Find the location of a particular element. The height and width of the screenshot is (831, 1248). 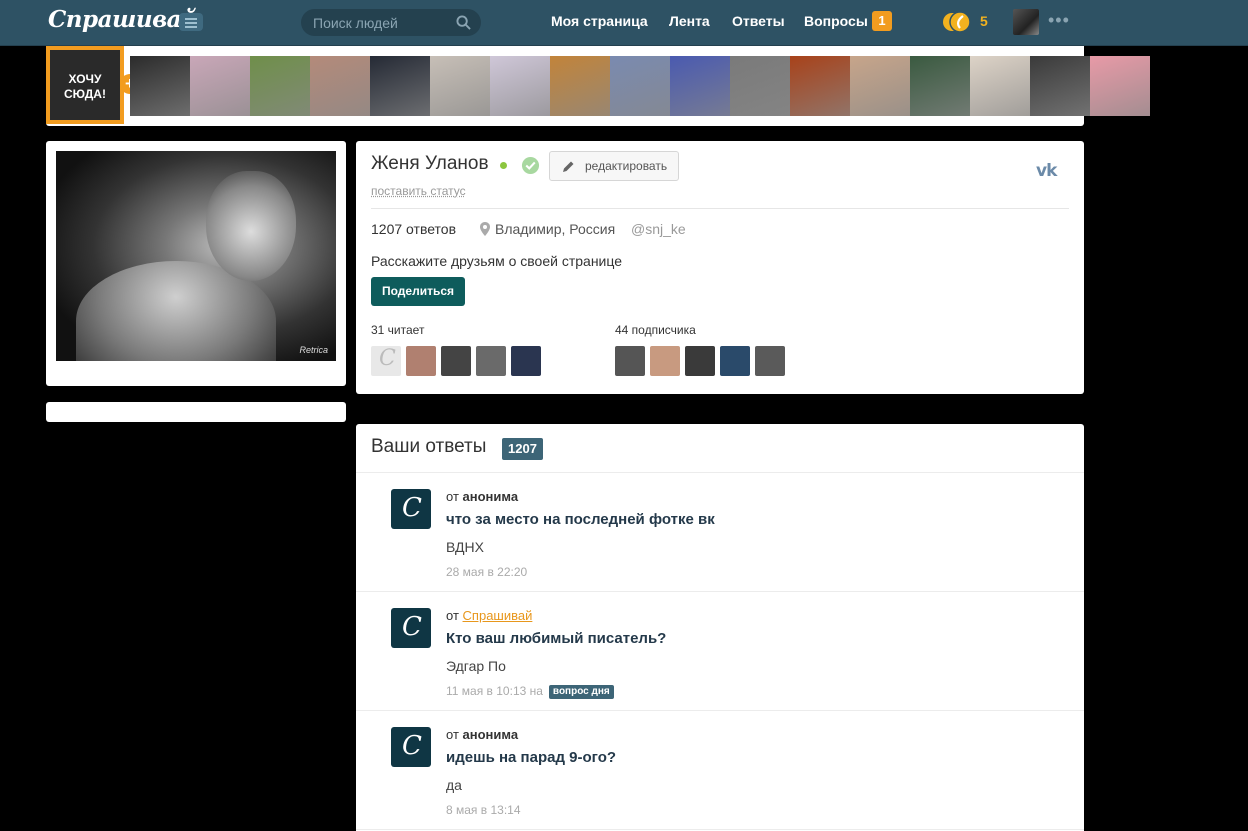

more-icon: ••• is located at coordinates (1059, 20).